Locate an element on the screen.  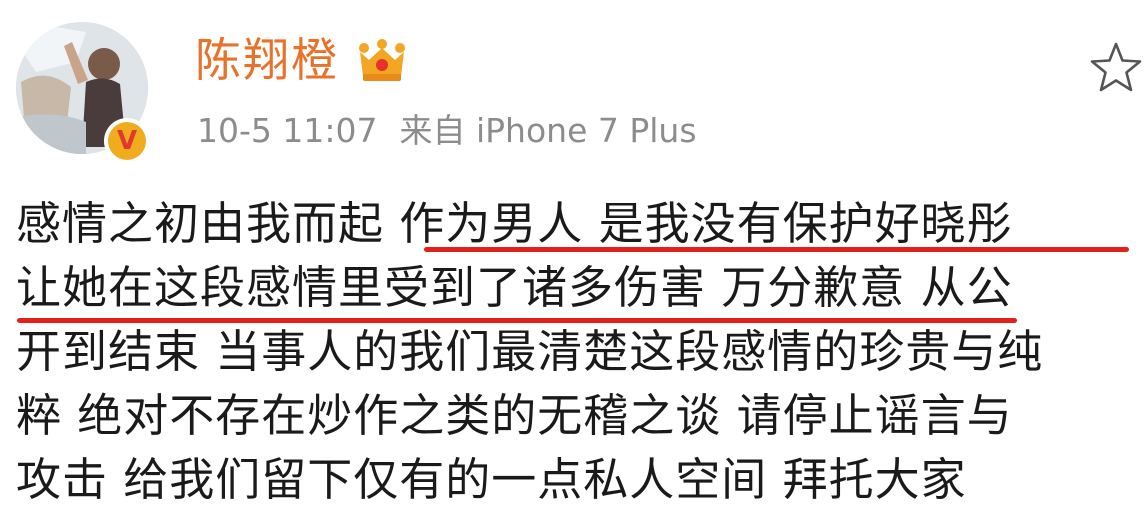
post-meta: 10-5 11:07 来自 iPhone 7 Plus is located at coordinates (447, 131).